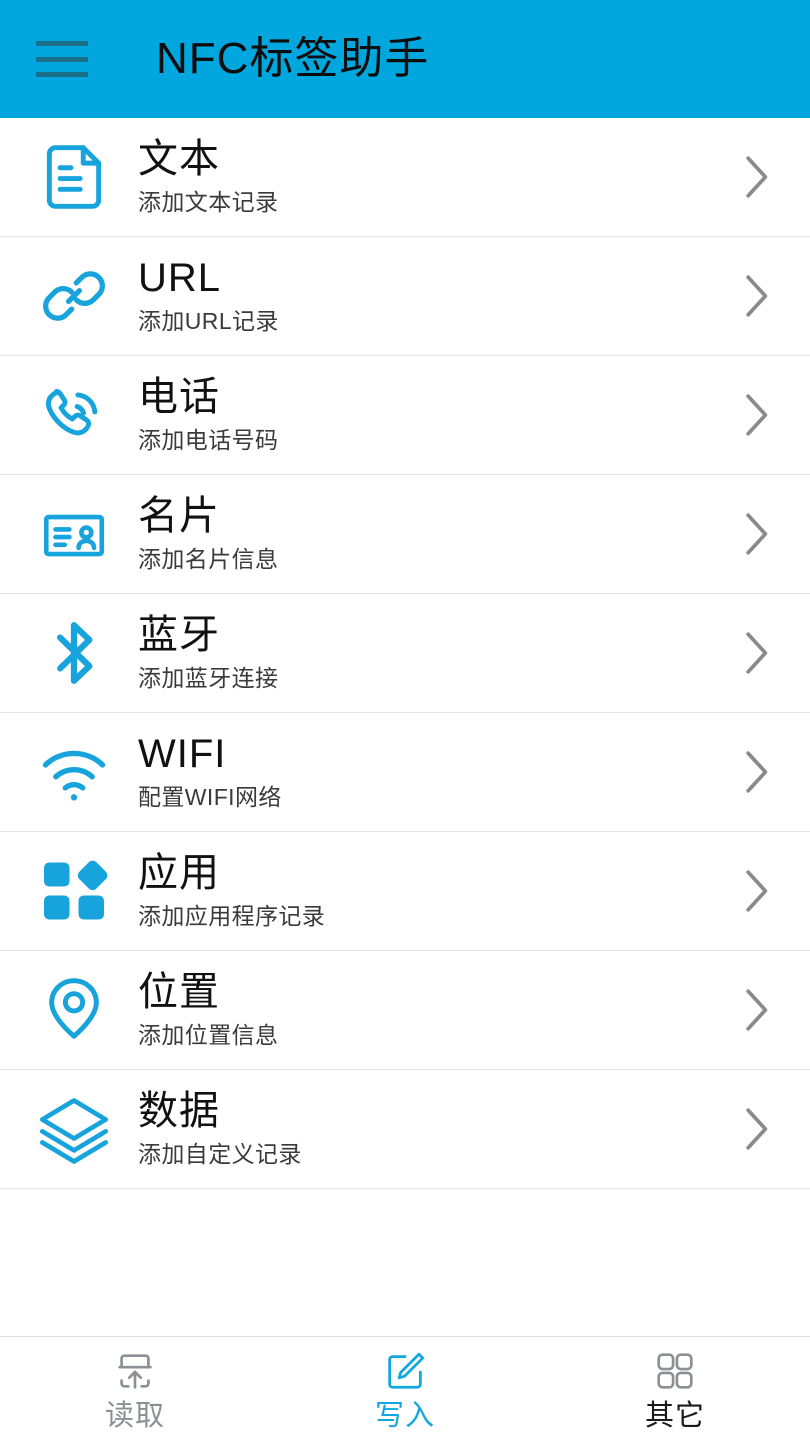  I want to click on list-item-phone-labels: 电话 添加电话号码, so click(424, 414).